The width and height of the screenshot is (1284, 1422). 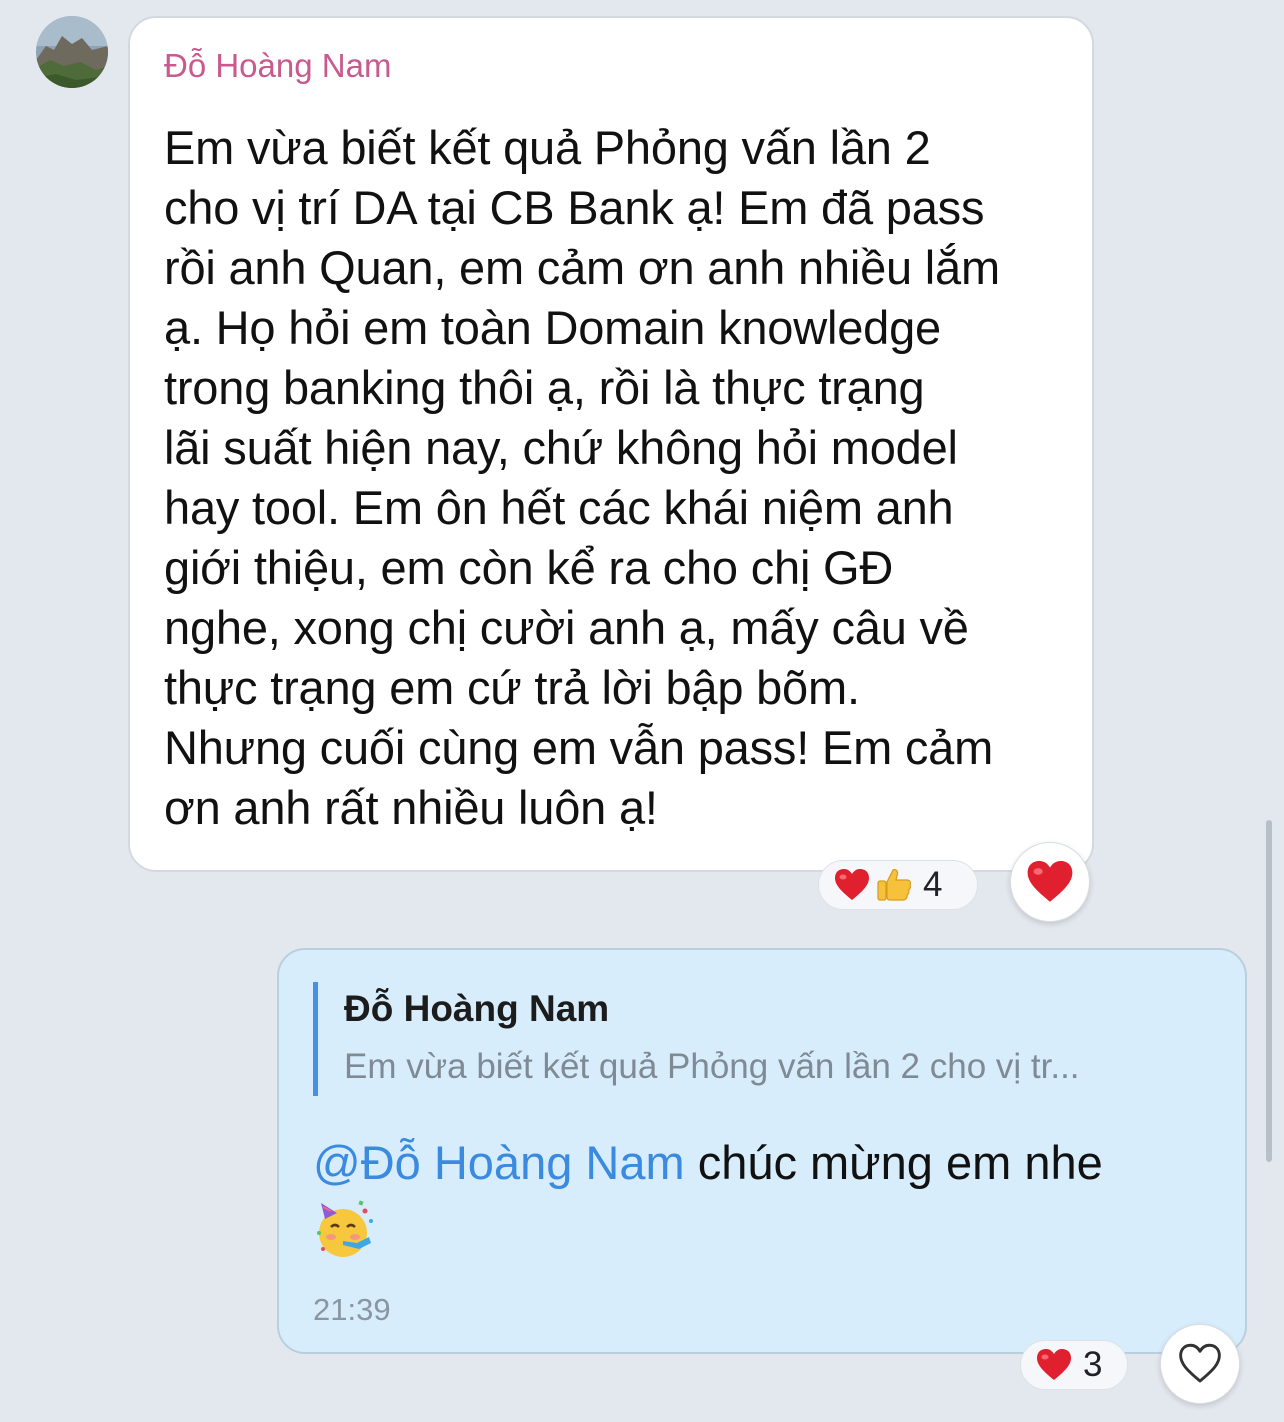 I want to click on scrollbar, so click(x=1269, y=991).